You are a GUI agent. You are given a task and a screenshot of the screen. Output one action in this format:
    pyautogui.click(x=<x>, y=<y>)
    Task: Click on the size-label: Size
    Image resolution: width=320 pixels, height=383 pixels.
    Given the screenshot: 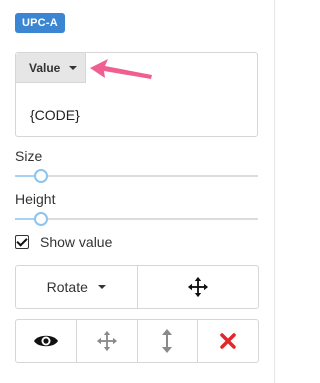 What is the action you would take?
    pyautogui.click(x=29, y=156)
    